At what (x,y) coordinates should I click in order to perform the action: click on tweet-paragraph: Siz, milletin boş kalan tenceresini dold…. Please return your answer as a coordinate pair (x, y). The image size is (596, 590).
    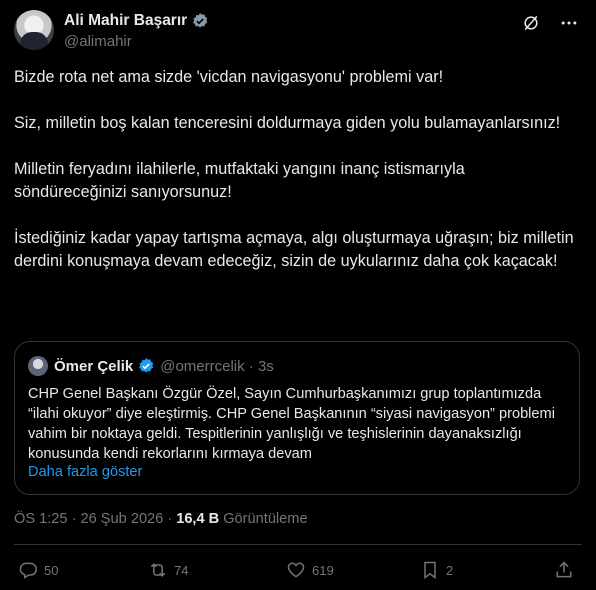
    Looking at the image, I should click on (287, 123).